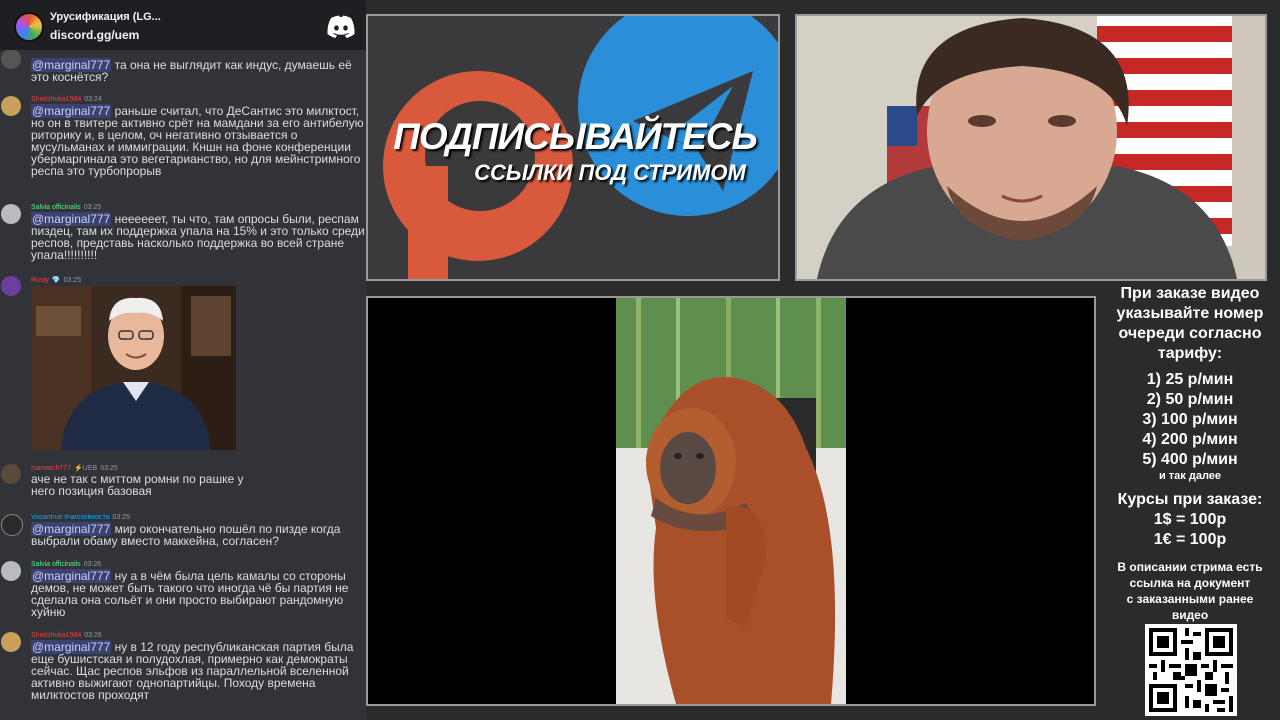  Describe the element at coordinates (40, 280) in the screenshot. I see `author-name: Rusty` at that location.